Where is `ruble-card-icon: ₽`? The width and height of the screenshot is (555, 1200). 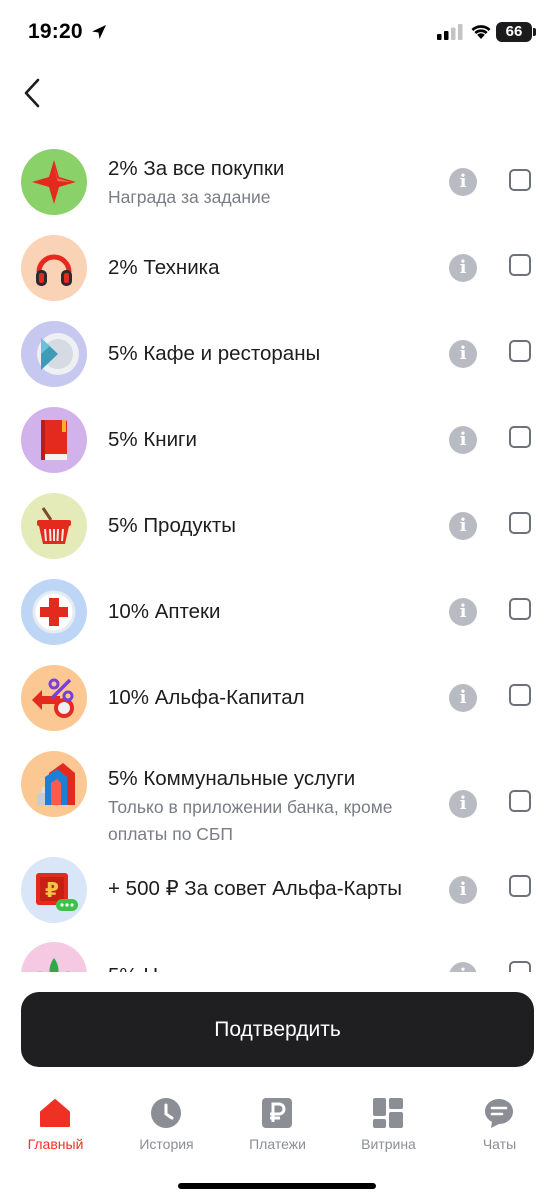
ruble-card-icon: ₽ is located at coordinates (54, 890).